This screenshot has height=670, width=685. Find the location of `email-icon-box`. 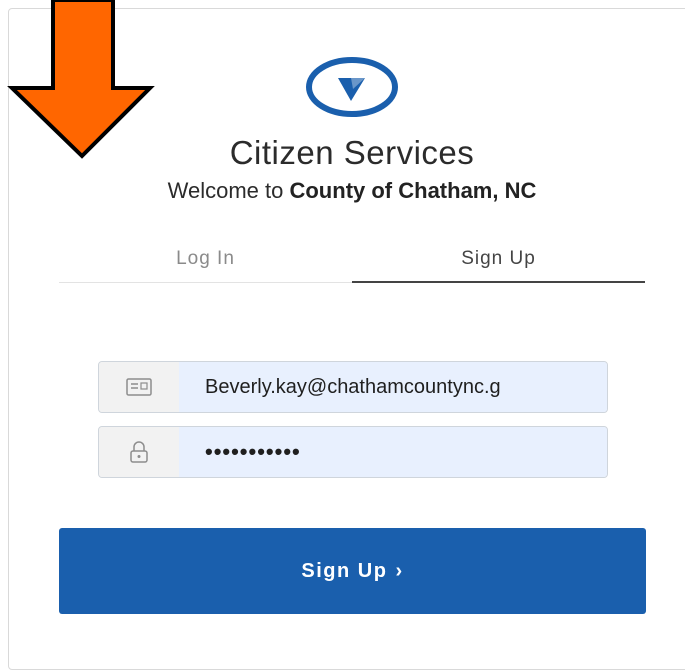

email-icon-box is located at coordinates (139, 387).